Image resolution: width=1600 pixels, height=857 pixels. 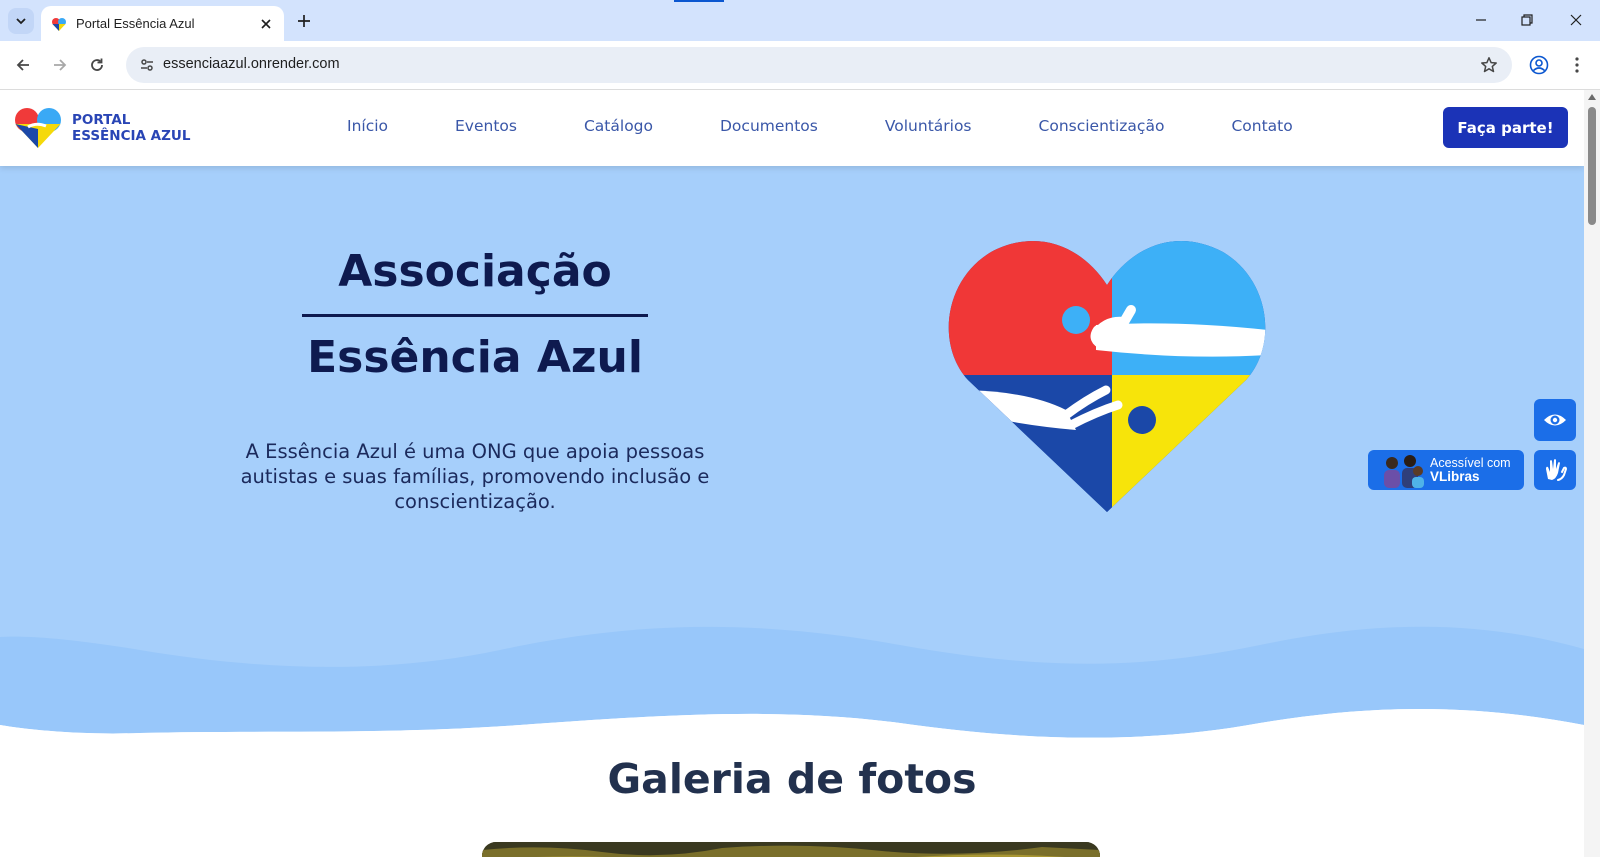 I want to click on tab-search-button, so click(x=21, y=21).